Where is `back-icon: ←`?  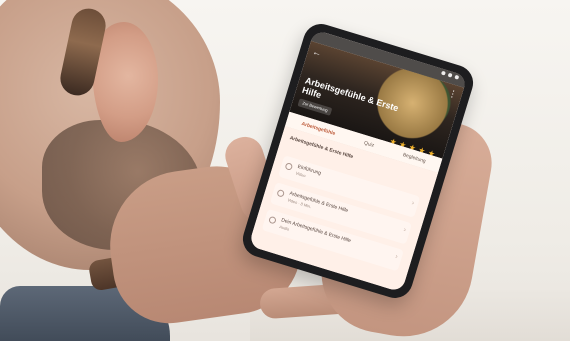
back-icon: ← is located at coordinates (317, 52).